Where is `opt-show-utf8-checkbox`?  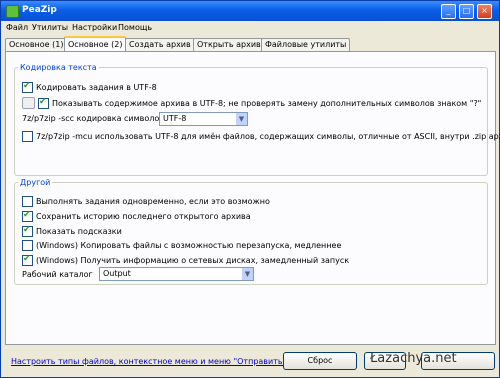 opt-show-utf8-checkbox is located at coordinates (43, 103).